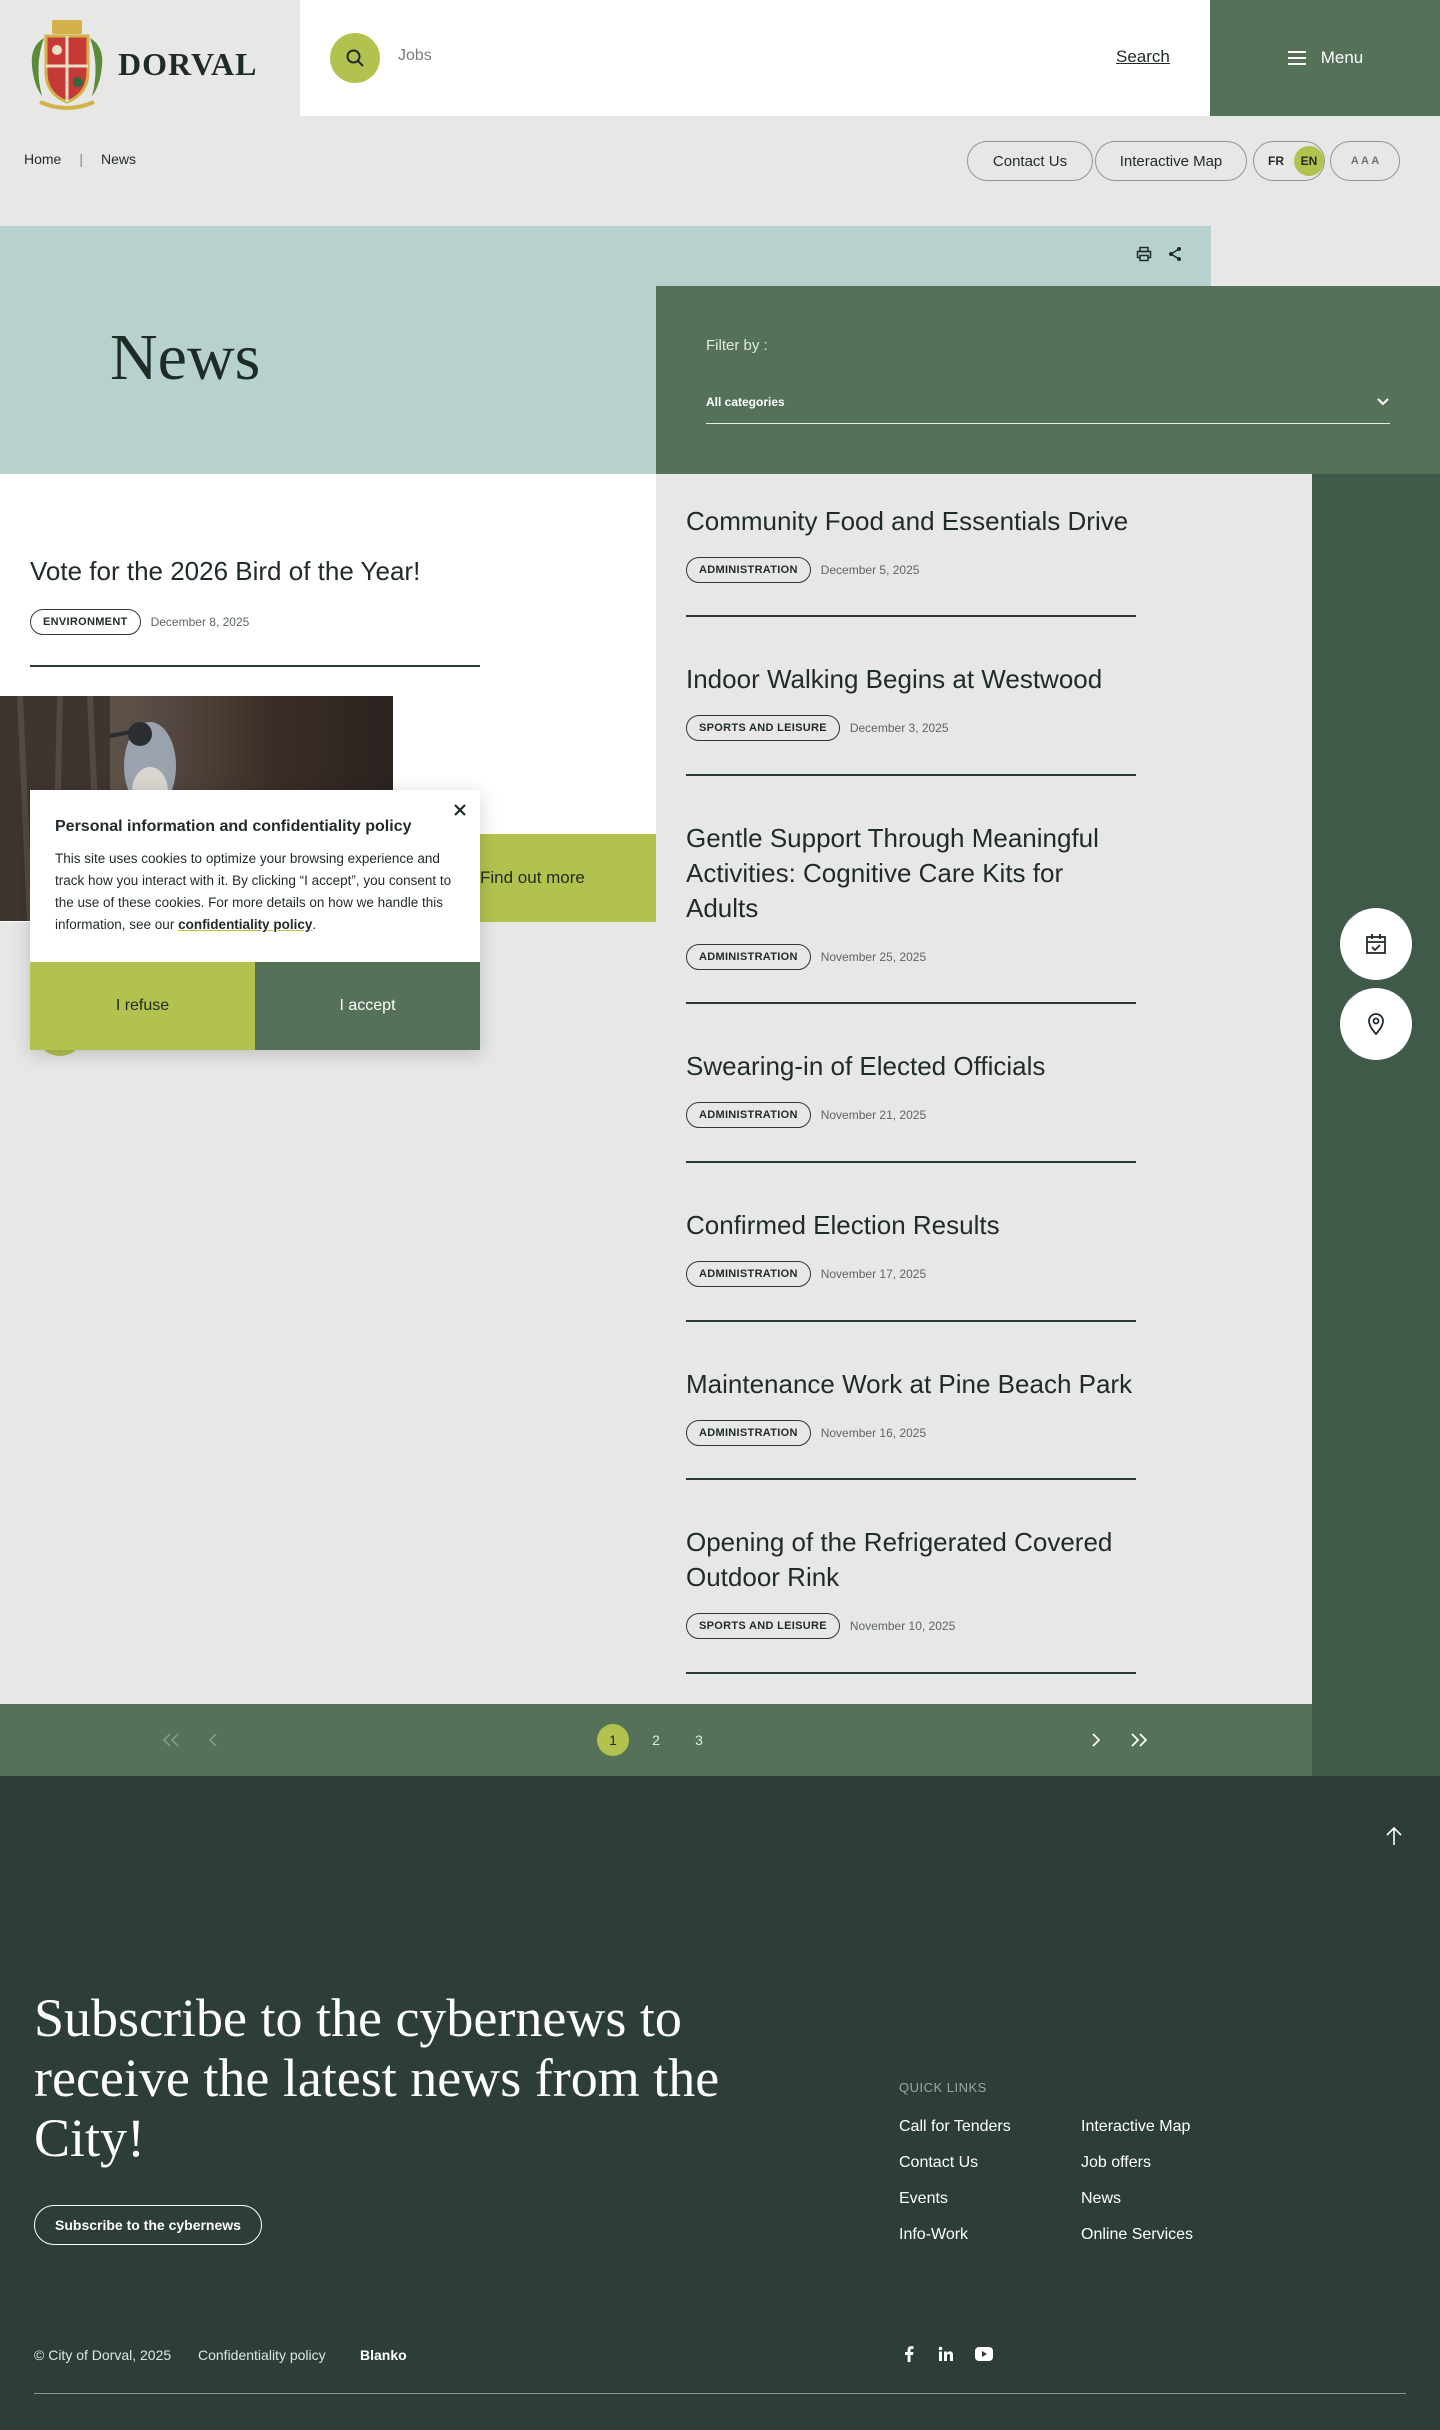  I want to click on news-title: Confirmed Election Results, so click(911, 1225).